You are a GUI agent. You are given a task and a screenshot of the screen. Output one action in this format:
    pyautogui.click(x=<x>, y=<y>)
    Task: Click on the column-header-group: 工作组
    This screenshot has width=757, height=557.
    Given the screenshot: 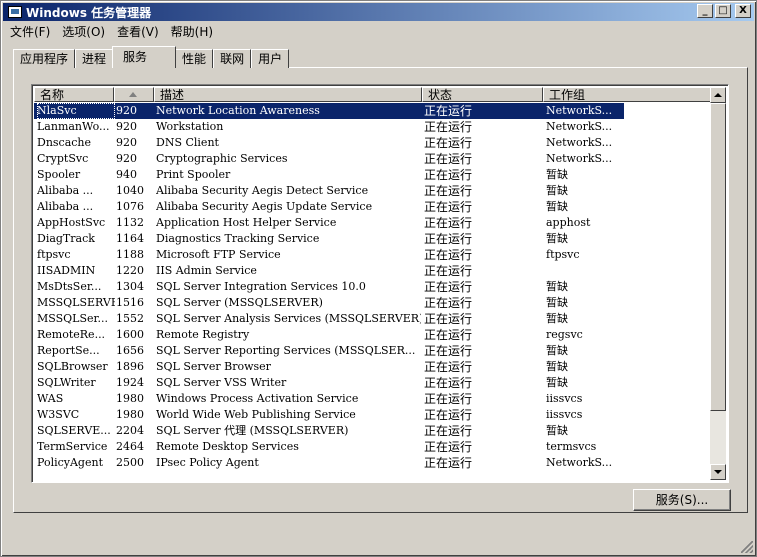 What is the action you would take?
    pyautogui.click(x=627, y=94)
    